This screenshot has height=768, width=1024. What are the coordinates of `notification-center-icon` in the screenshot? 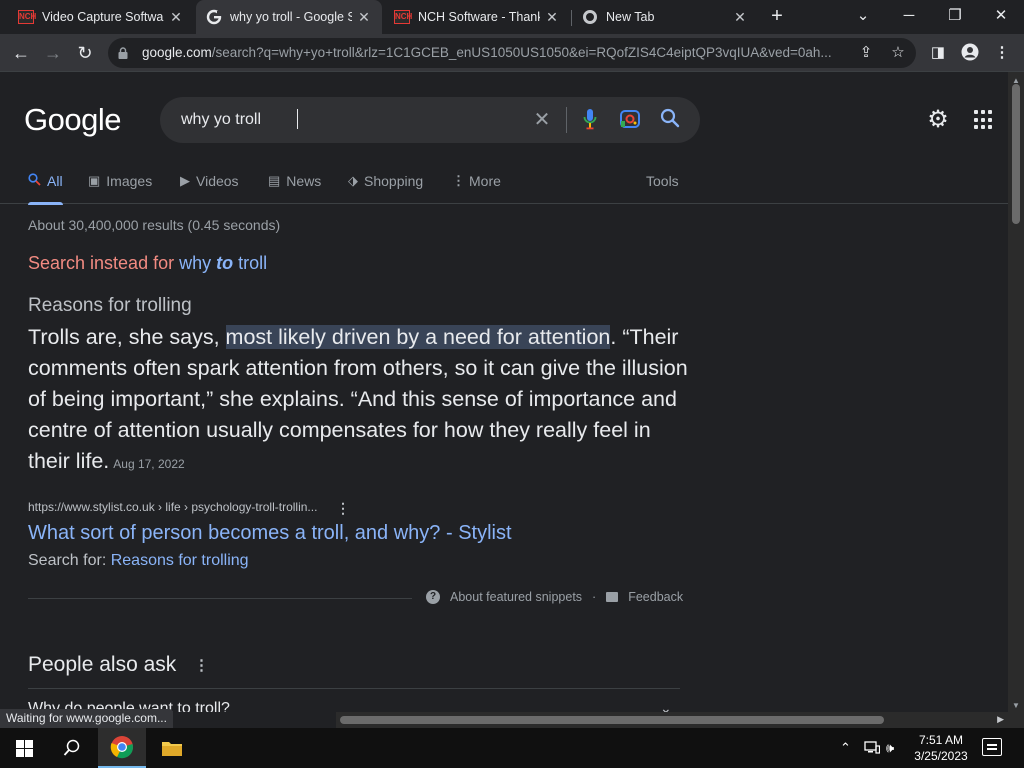 It's located at (992, 747).